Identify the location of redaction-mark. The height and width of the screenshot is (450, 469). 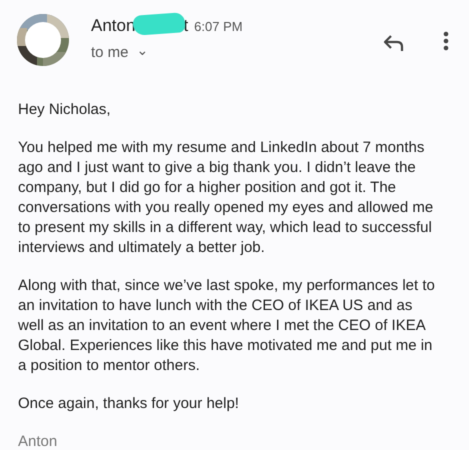
(159, 24).